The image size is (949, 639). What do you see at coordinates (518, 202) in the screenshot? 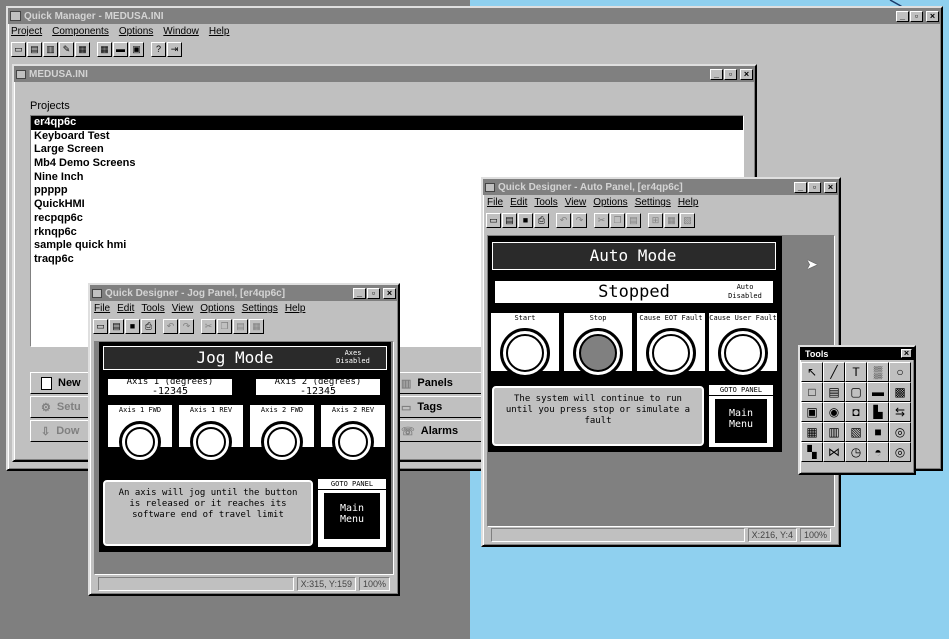
I see `auto-menu-edit: Edit` at bounding box center [518, 202].